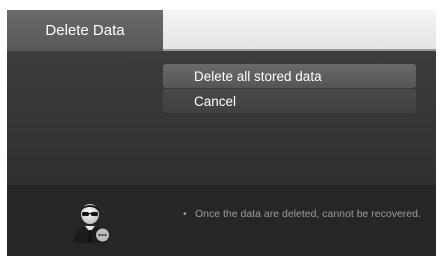 The height and width of the screenshot is (256, 443). What do you see at coordinates (289, 101) in the screenshot?
I see `cancel-button: Cancel` at bounding box center [289, 101].